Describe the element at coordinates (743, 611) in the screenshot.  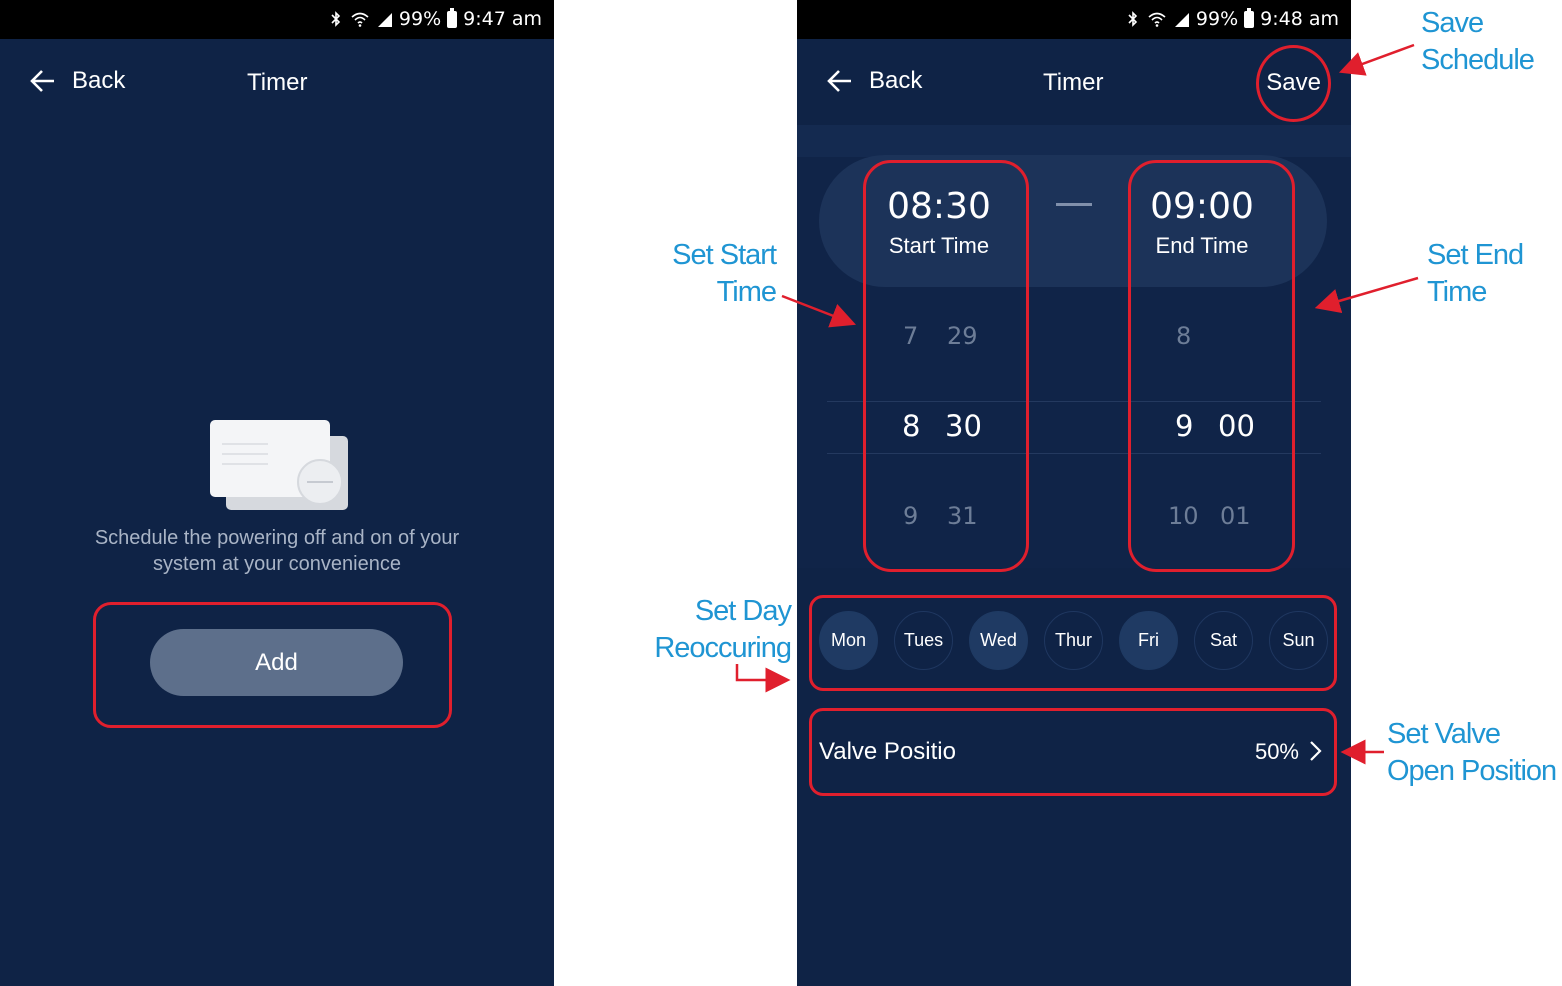
I see `annotation-line: Set Day` at that location.